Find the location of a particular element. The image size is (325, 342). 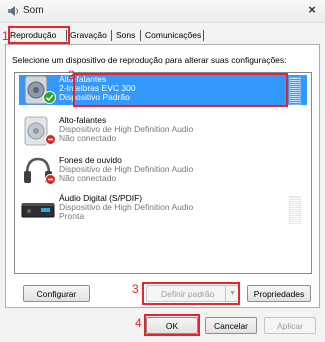

set-default-label: Definir padrão is located at coordinates (188, 294).